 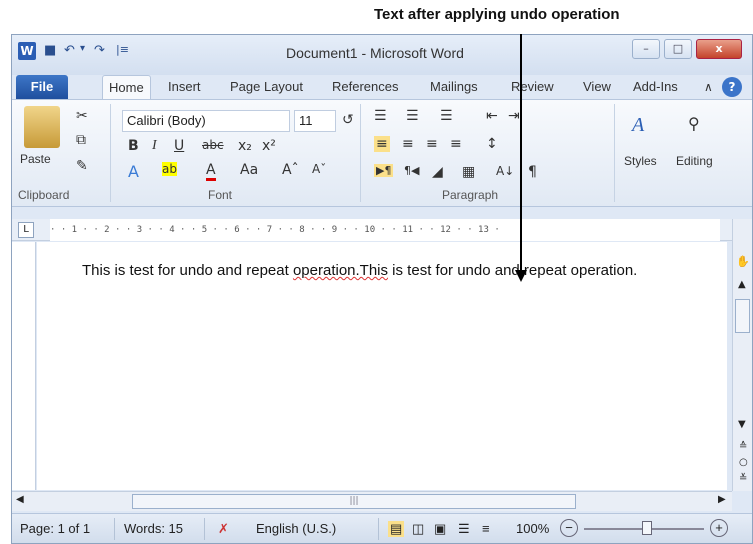 What do you see at coordinates (694, 123) in the screenshot?
I see `find-icon: ⚲` at bounding box center [694, 123].